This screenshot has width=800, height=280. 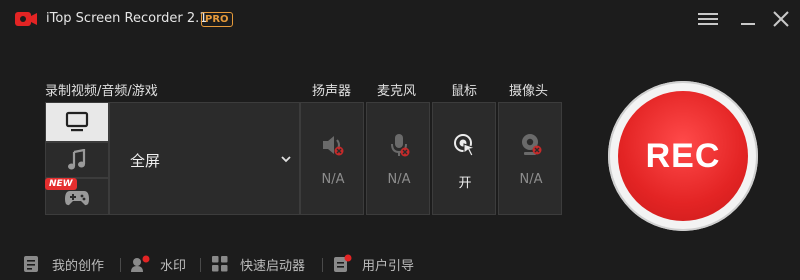 I want to click on my-creations-label: 我的创作, so click(x=78, y=266).